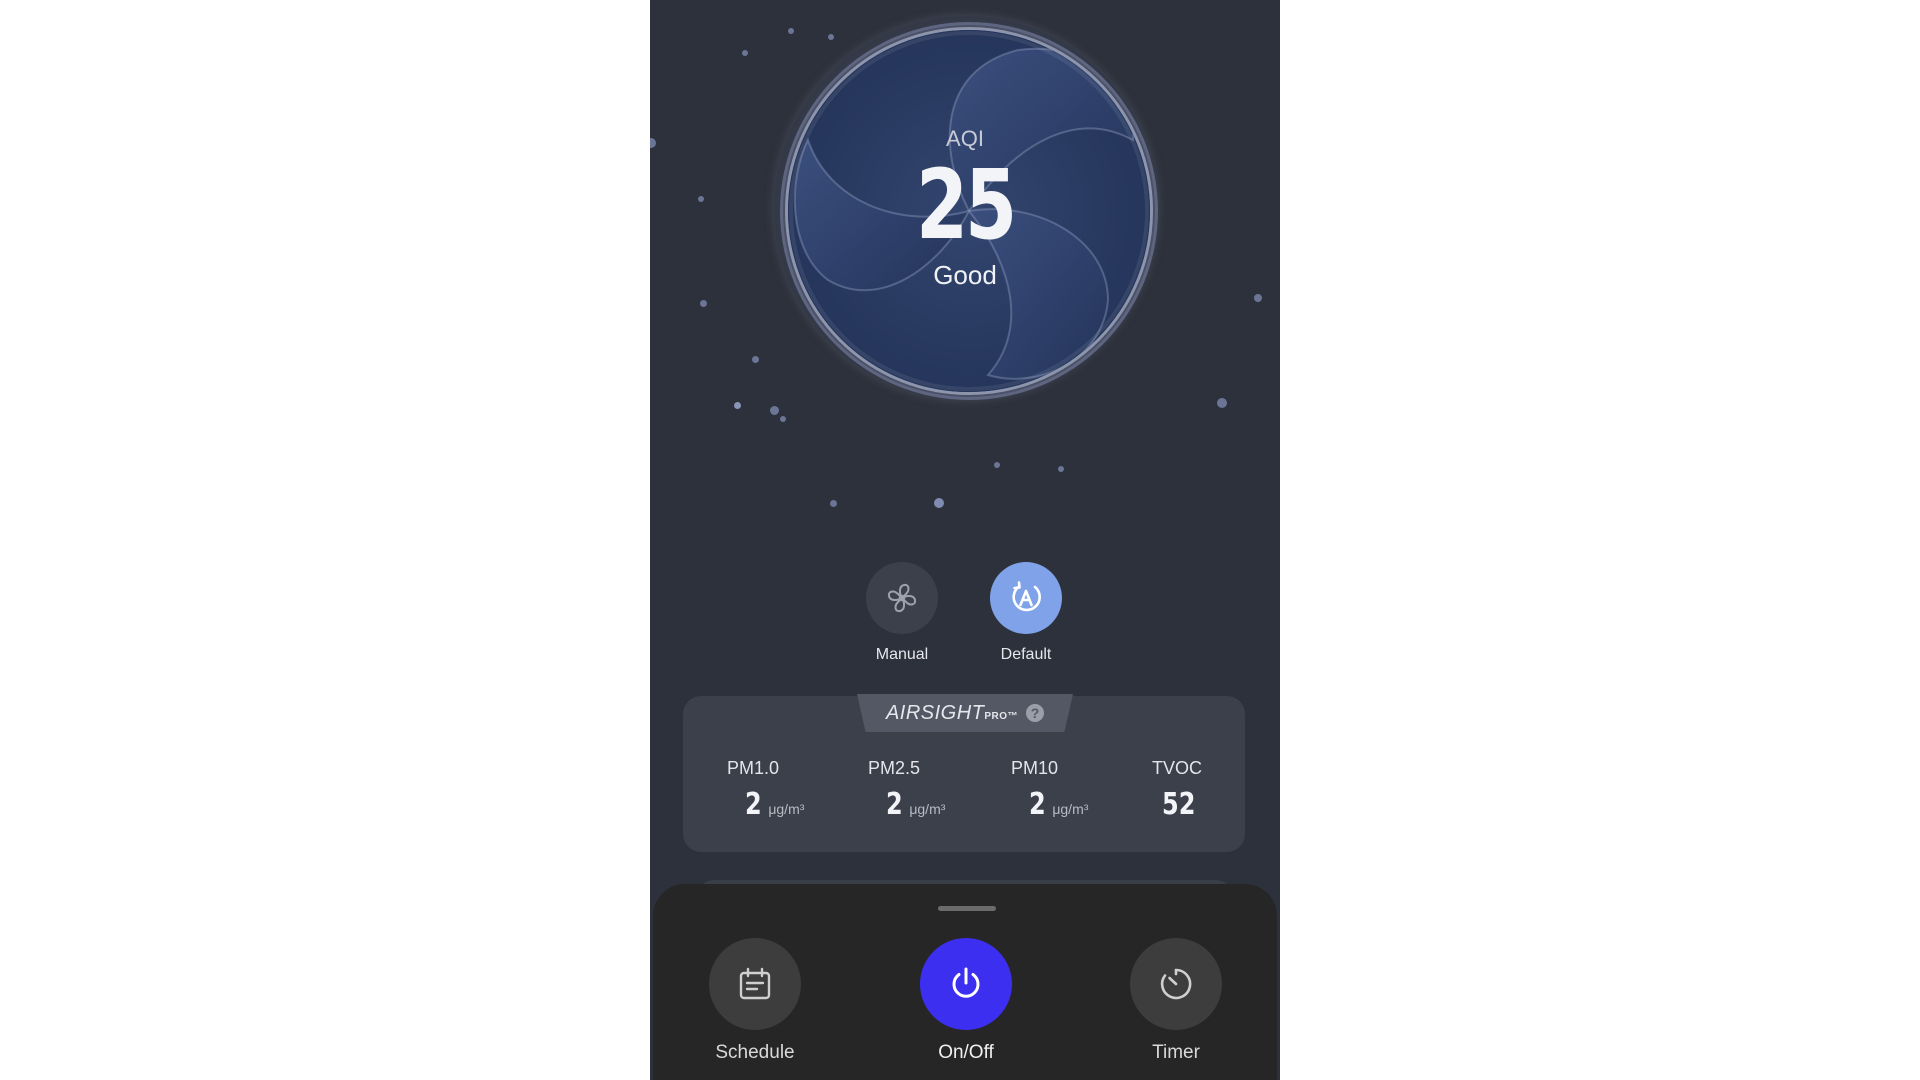  I want to click on default-mode-button, so click(1026, 598).